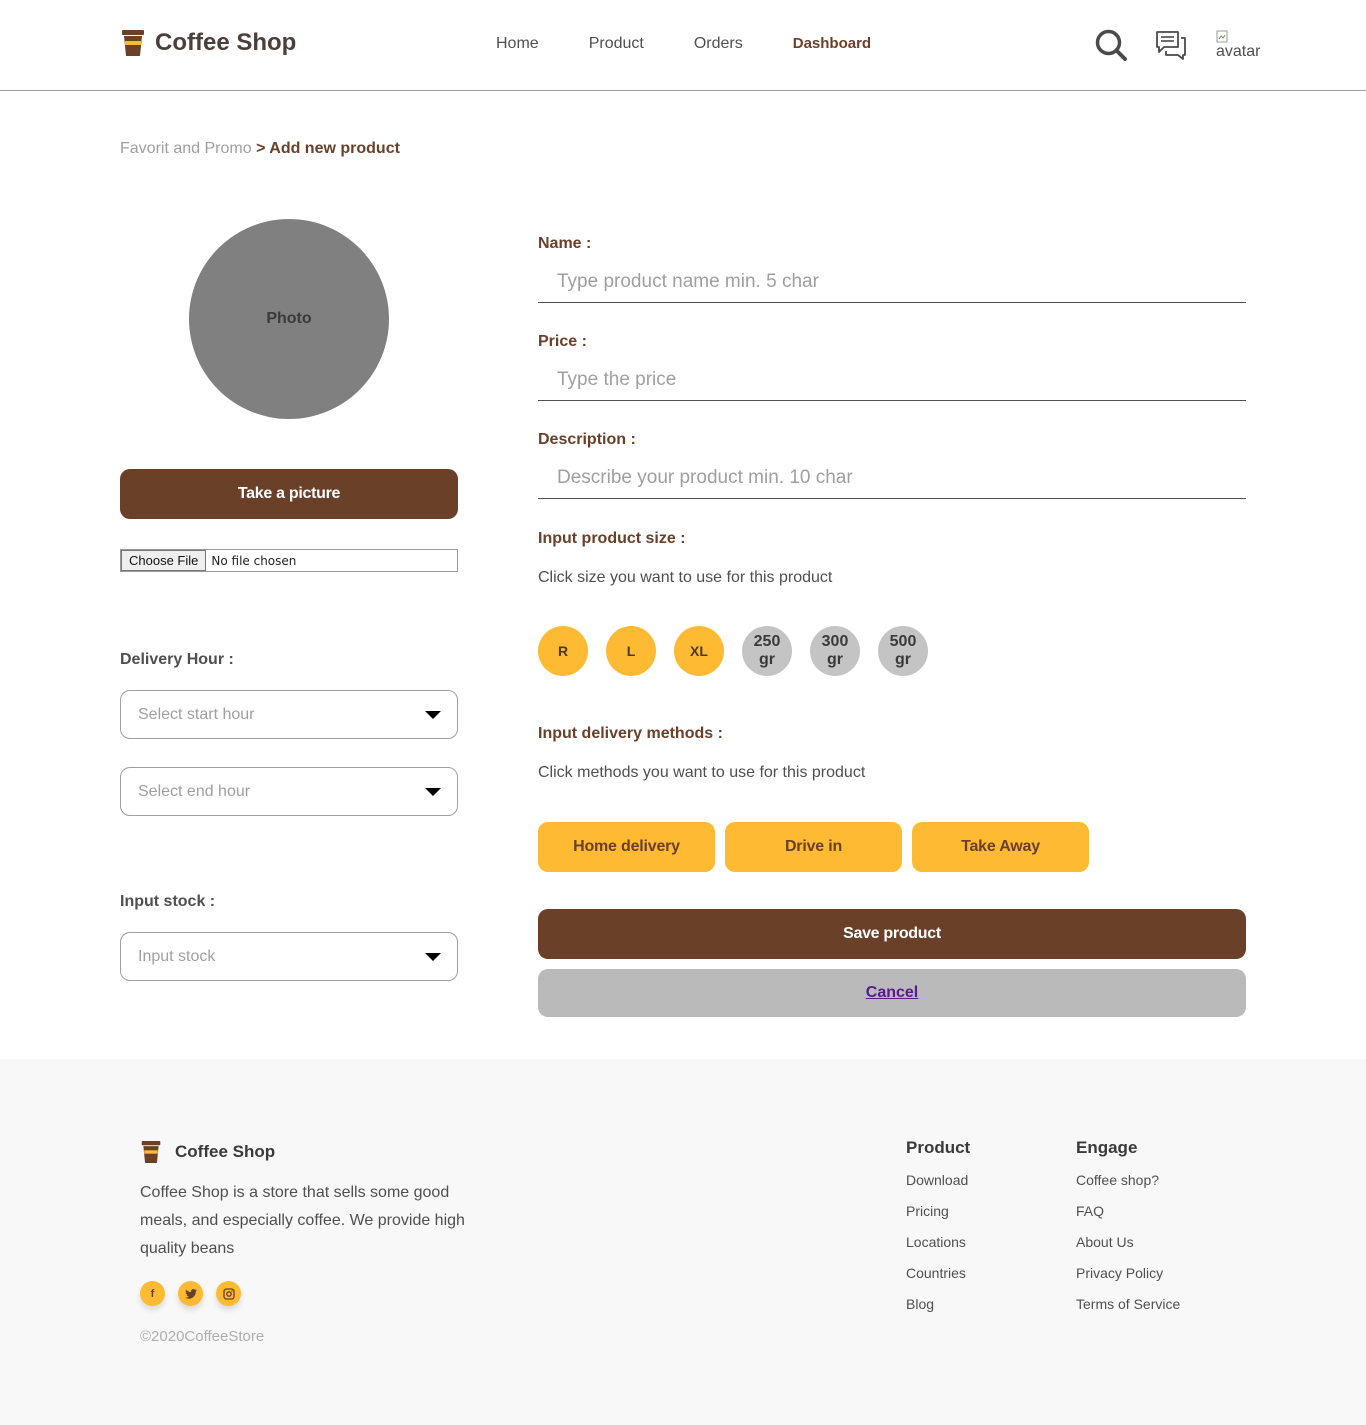 This screenshot has width=1366, height=1425. Describe the element at coordinates (903, 651) in the screenshot. I see `size-option-500gr: 500 gr` at that location.